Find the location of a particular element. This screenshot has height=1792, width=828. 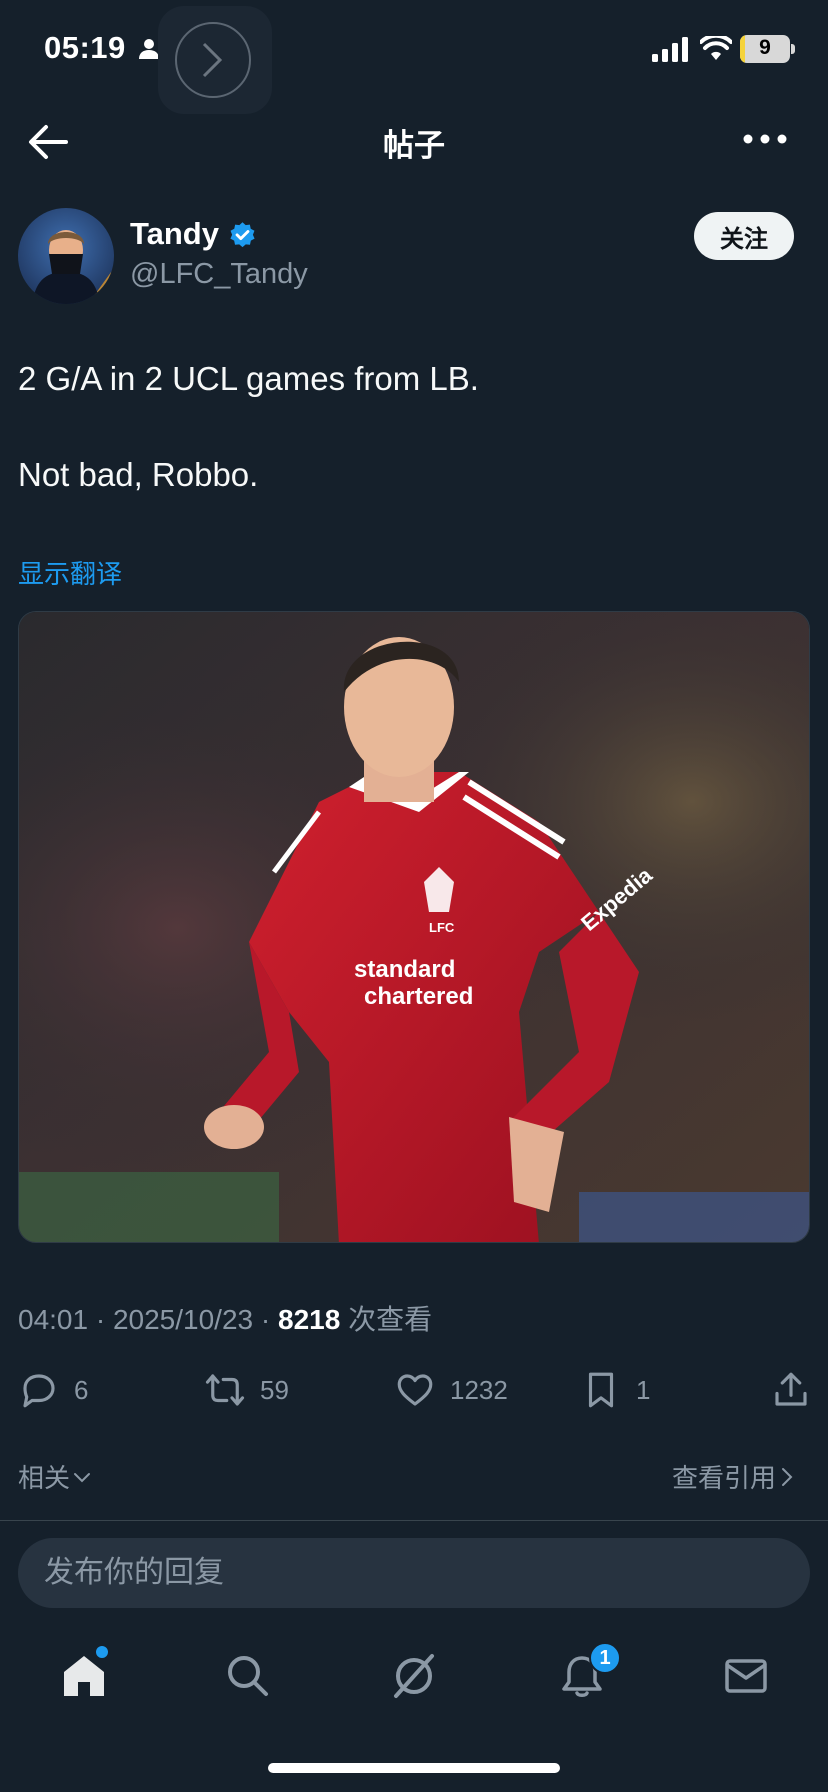

heart-icon is located at coordinates (415, 1390).